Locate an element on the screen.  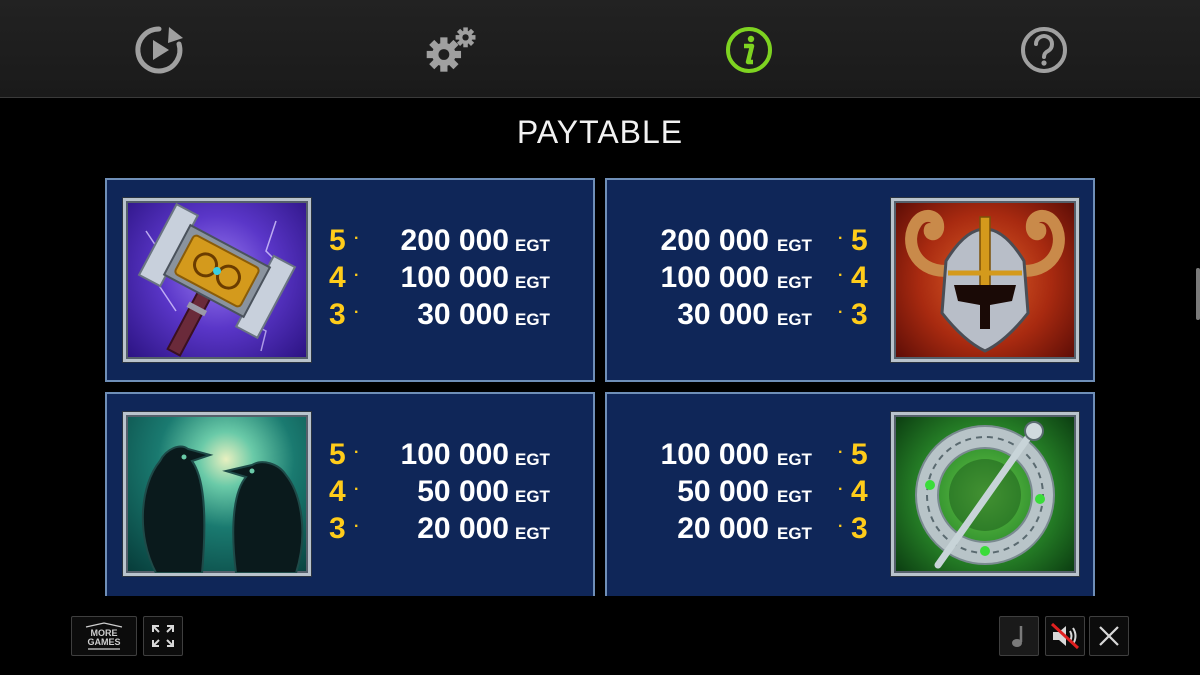
settings-button is located at coordinates (452, 50).